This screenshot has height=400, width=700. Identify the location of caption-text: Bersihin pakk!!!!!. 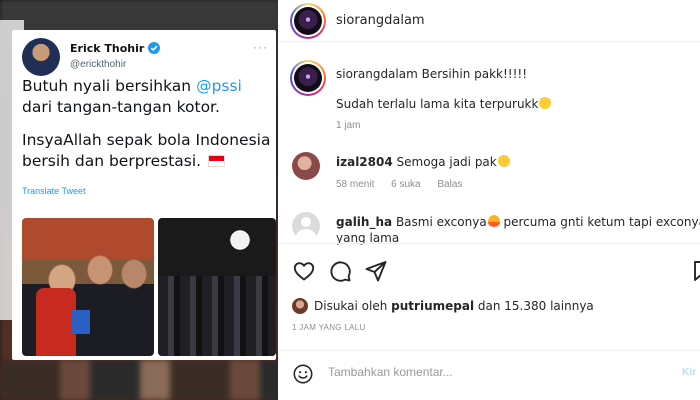
(474, 74).